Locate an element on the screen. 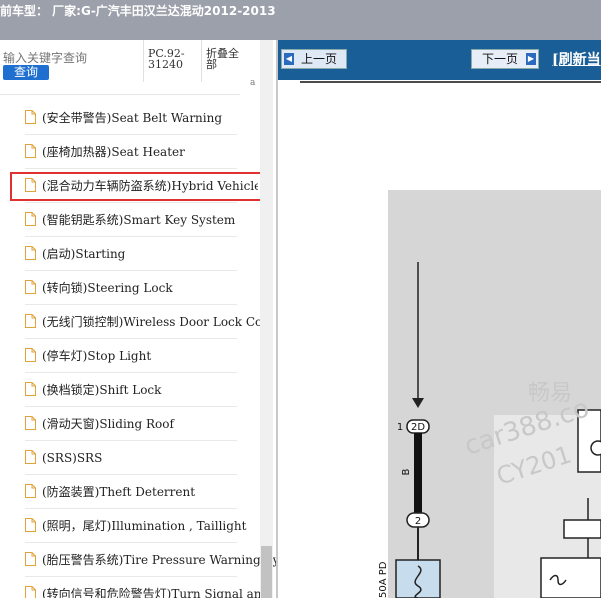 Image resolution: width=601 pixels, height=598 pixels. list-item-label: (智能钥匙系统)Smart Key System is located at coordinates (139, 220).